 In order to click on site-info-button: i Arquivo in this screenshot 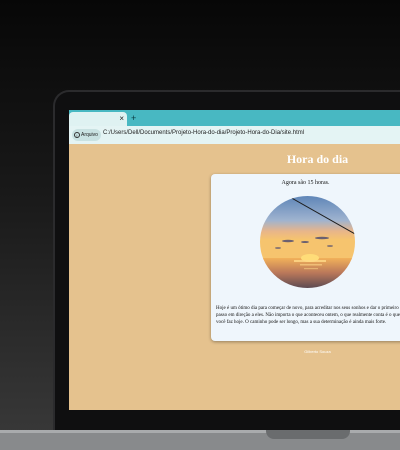, I will do `click(86, 135)`.